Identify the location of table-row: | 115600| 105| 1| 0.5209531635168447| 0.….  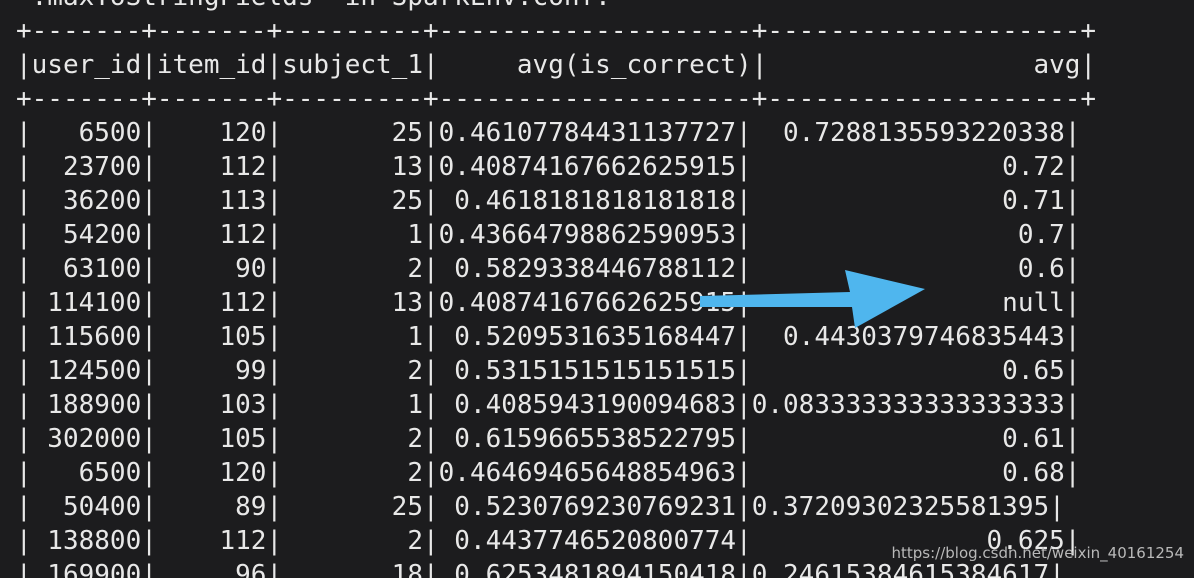
(548, 337).